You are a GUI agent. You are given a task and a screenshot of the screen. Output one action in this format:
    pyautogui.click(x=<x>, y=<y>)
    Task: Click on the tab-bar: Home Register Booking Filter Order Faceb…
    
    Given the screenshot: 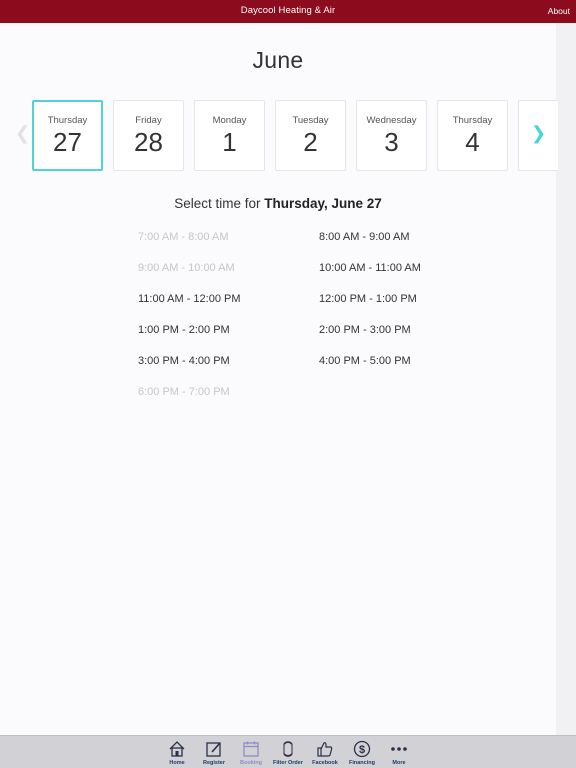 What is the action you would take?
    pyautogui.click(x=288, y=751)
    